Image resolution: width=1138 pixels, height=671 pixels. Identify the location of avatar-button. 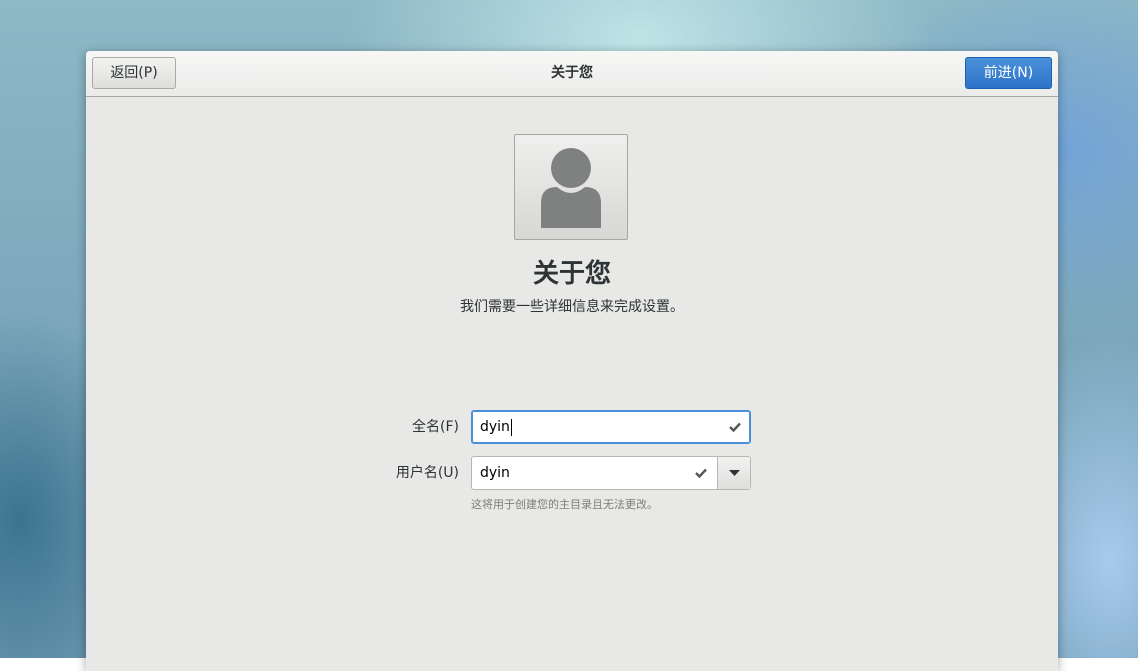
(571, 187).